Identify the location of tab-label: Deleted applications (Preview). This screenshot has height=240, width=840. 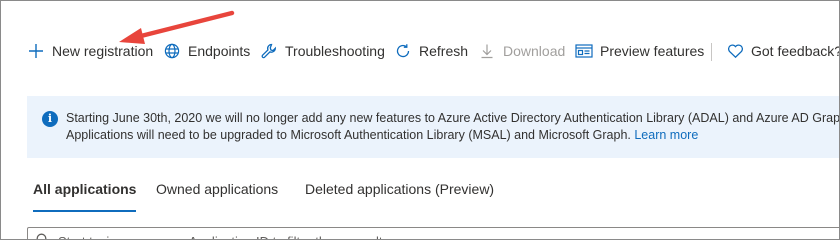
(400, 189).